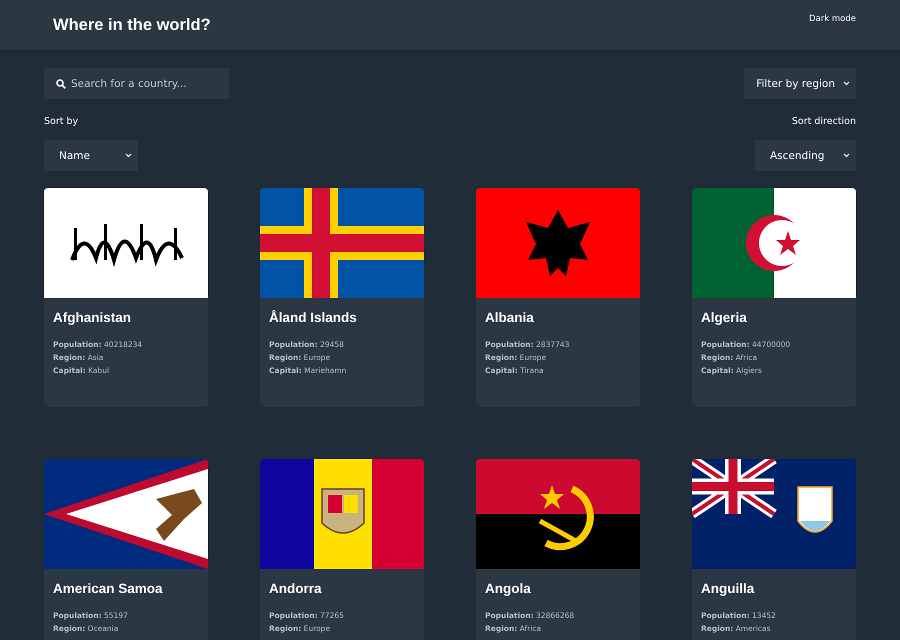  Describe the element at coordinates (508, 588) in the screenshot. I see `country-name: Angola` at that location.